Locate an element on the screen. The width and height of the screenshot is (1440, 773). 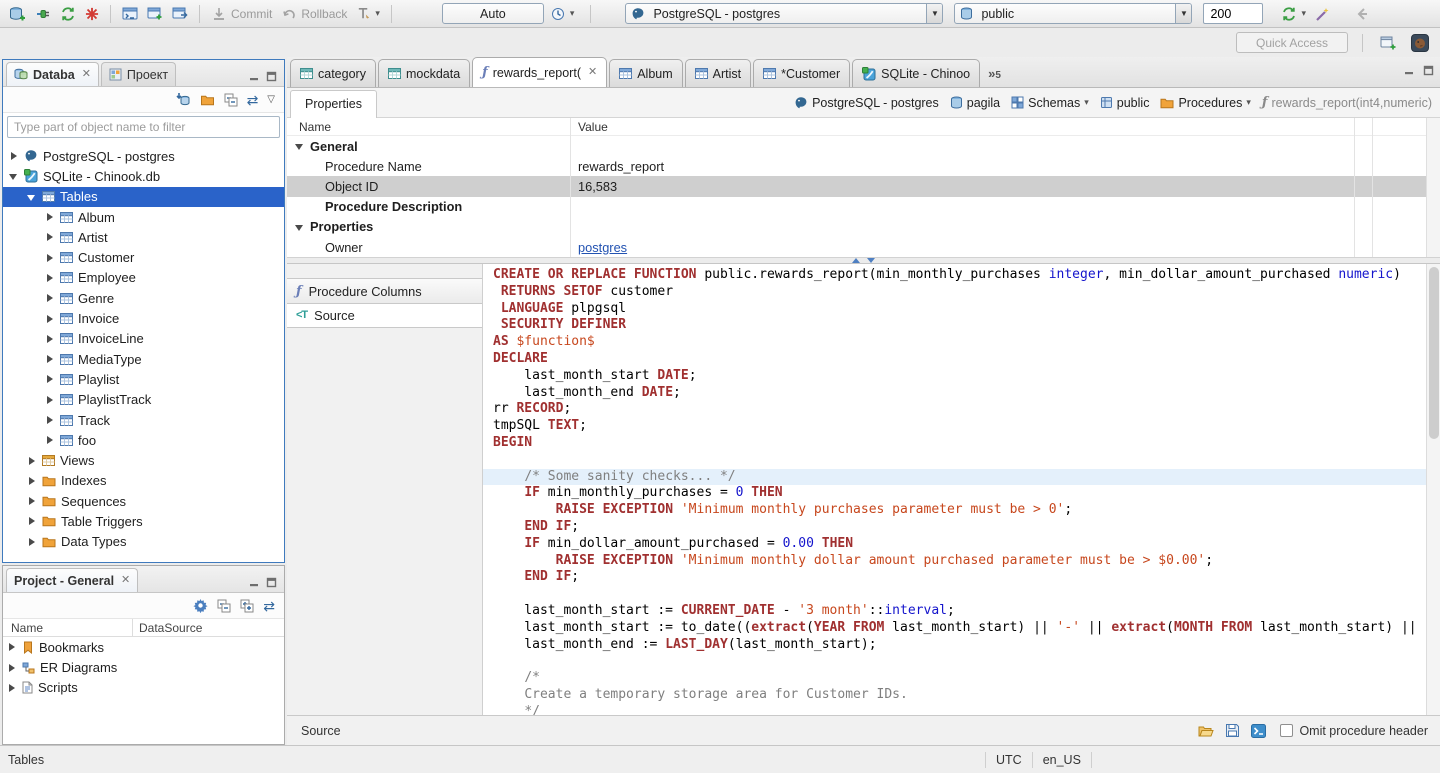
tree-item-sequences: Sequences is located at coordinates (143, 501).